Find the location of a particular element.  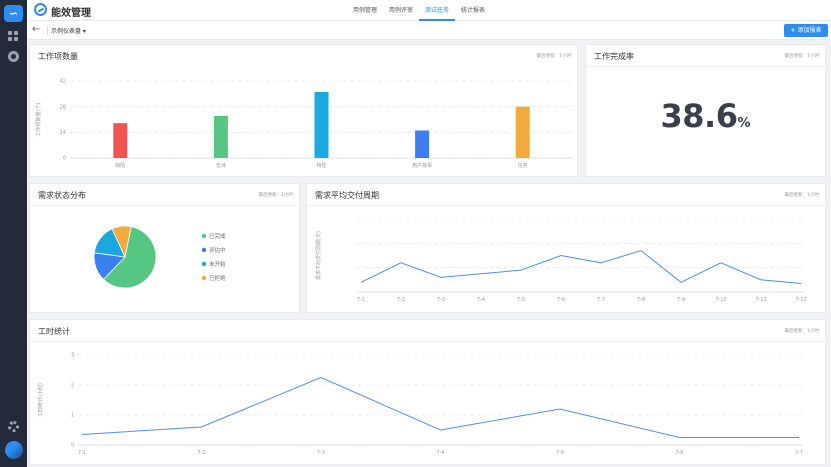

main-nav: 用例管理 用例评审 测试任务 统计报表 is located at coordinates (419, 10).